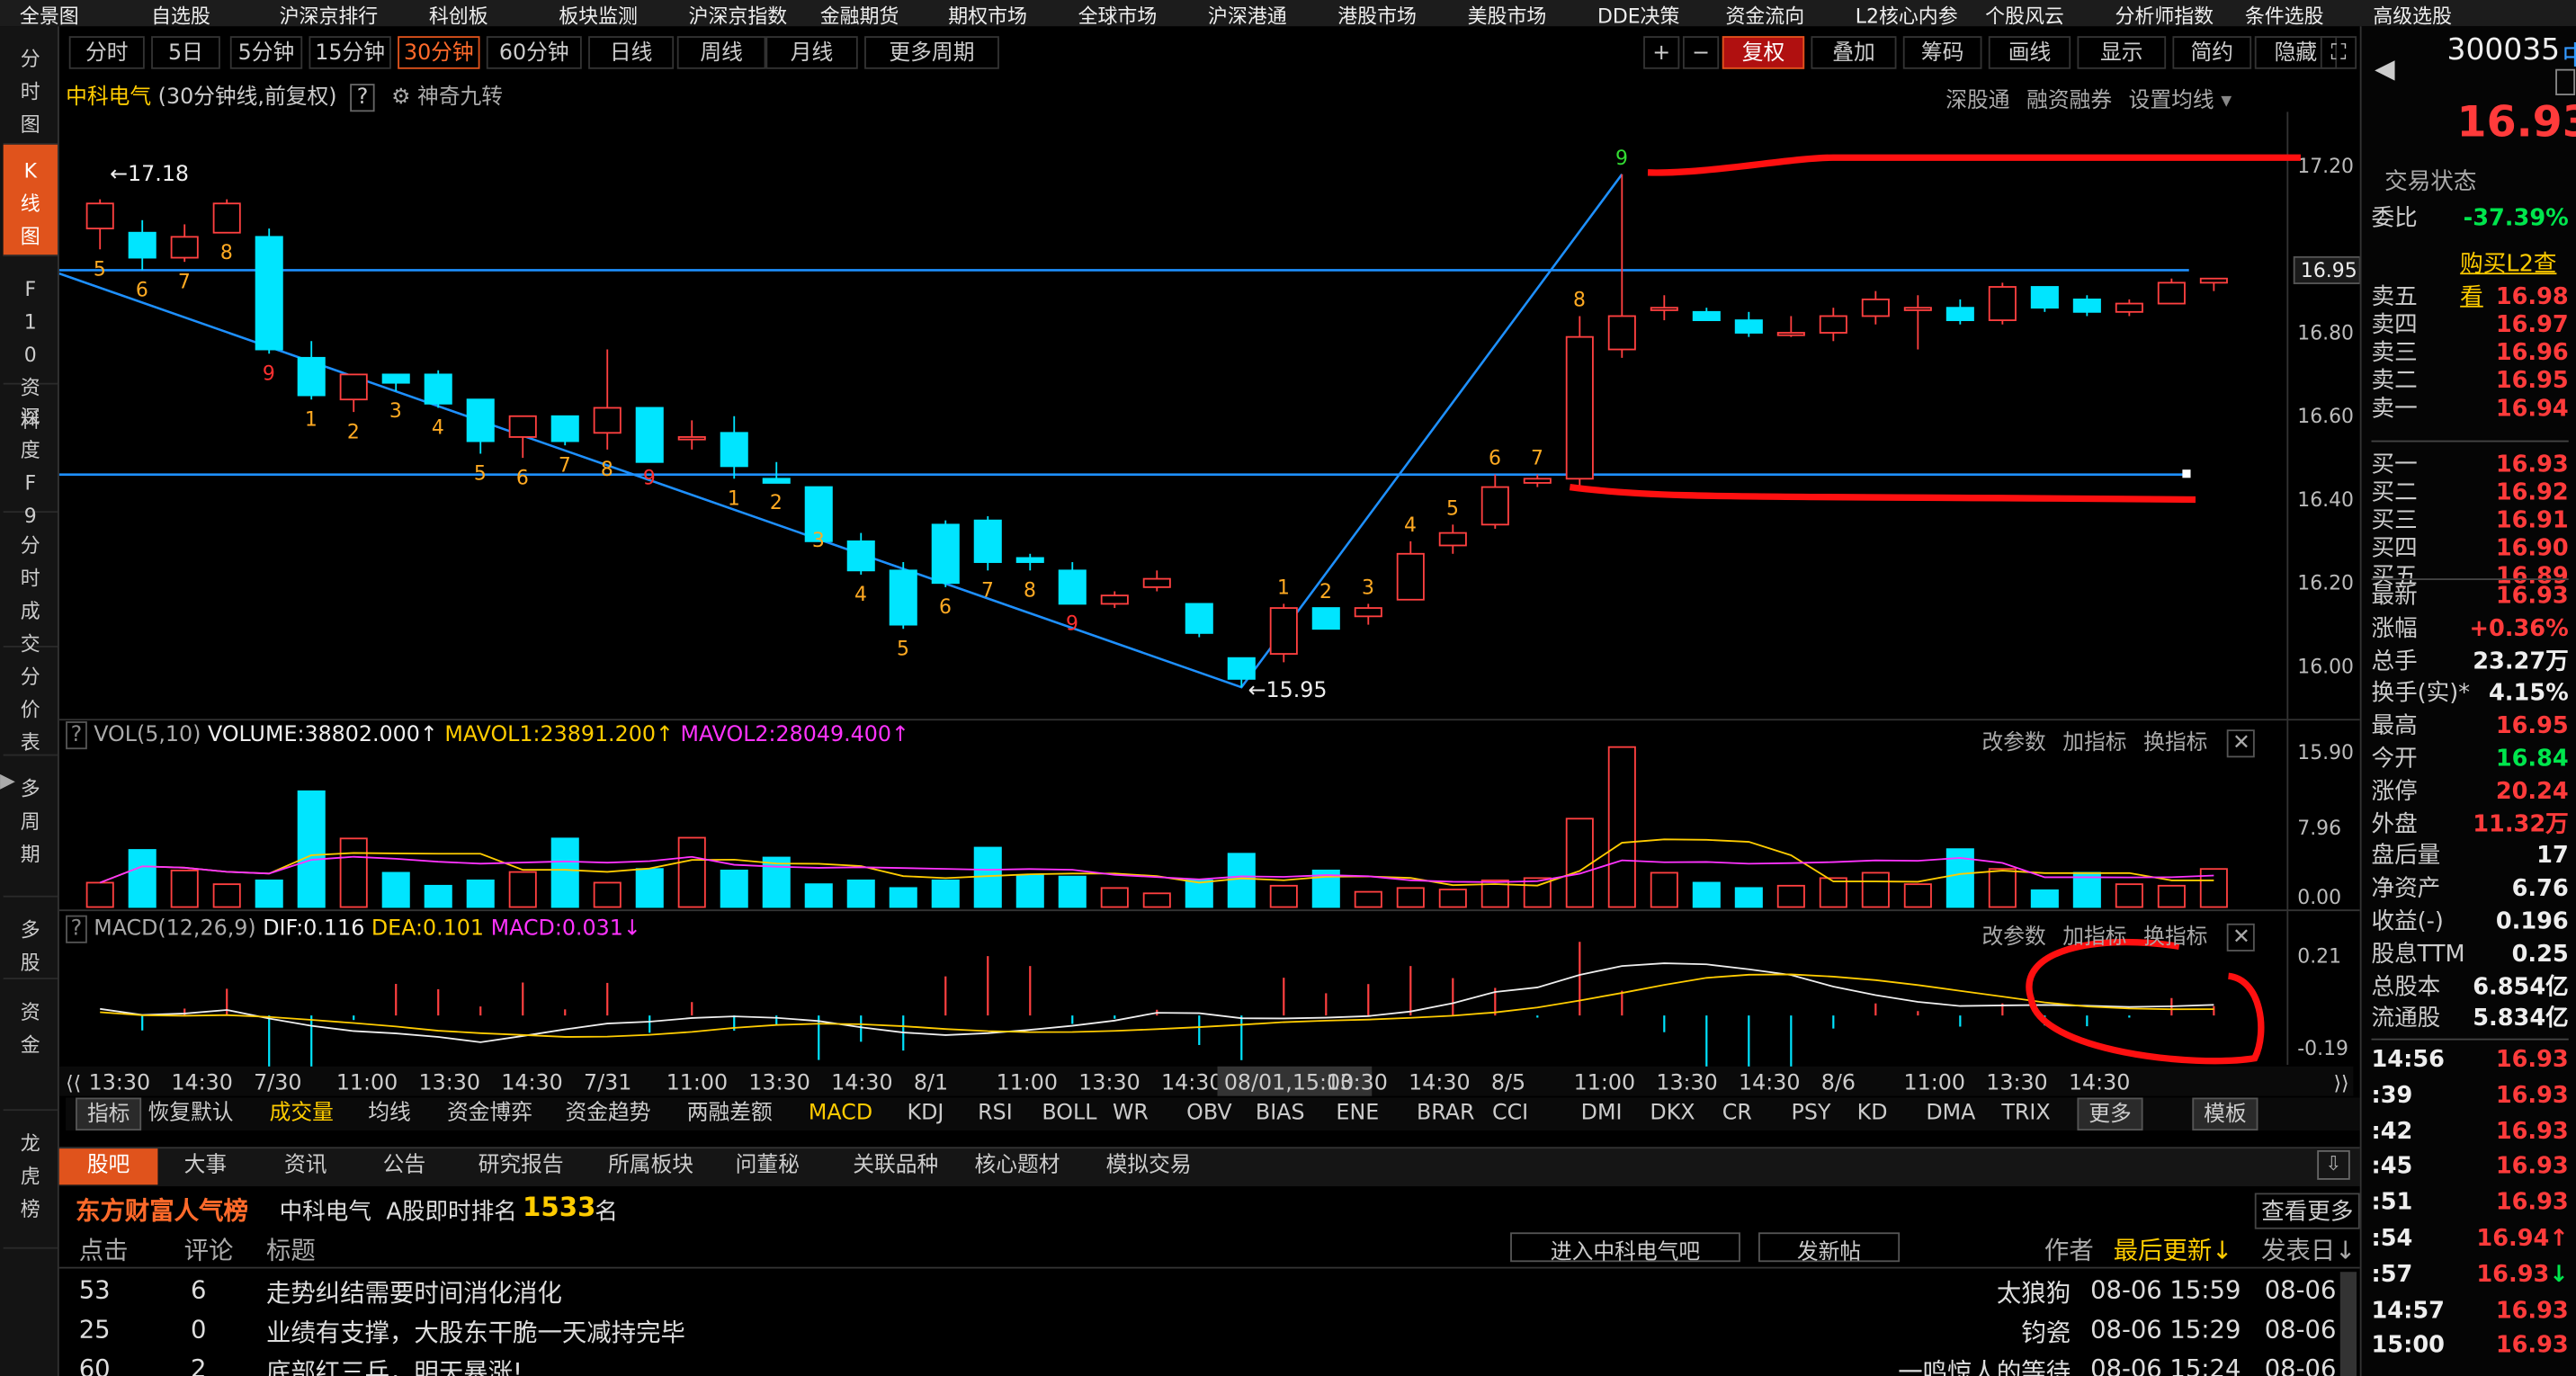 Image resolution: width=2576 pixels, height=1376 pixels. Describe the element at coordinates (404, 1166) in the screenshot. I see `bottom-tab: 公告` at that location.